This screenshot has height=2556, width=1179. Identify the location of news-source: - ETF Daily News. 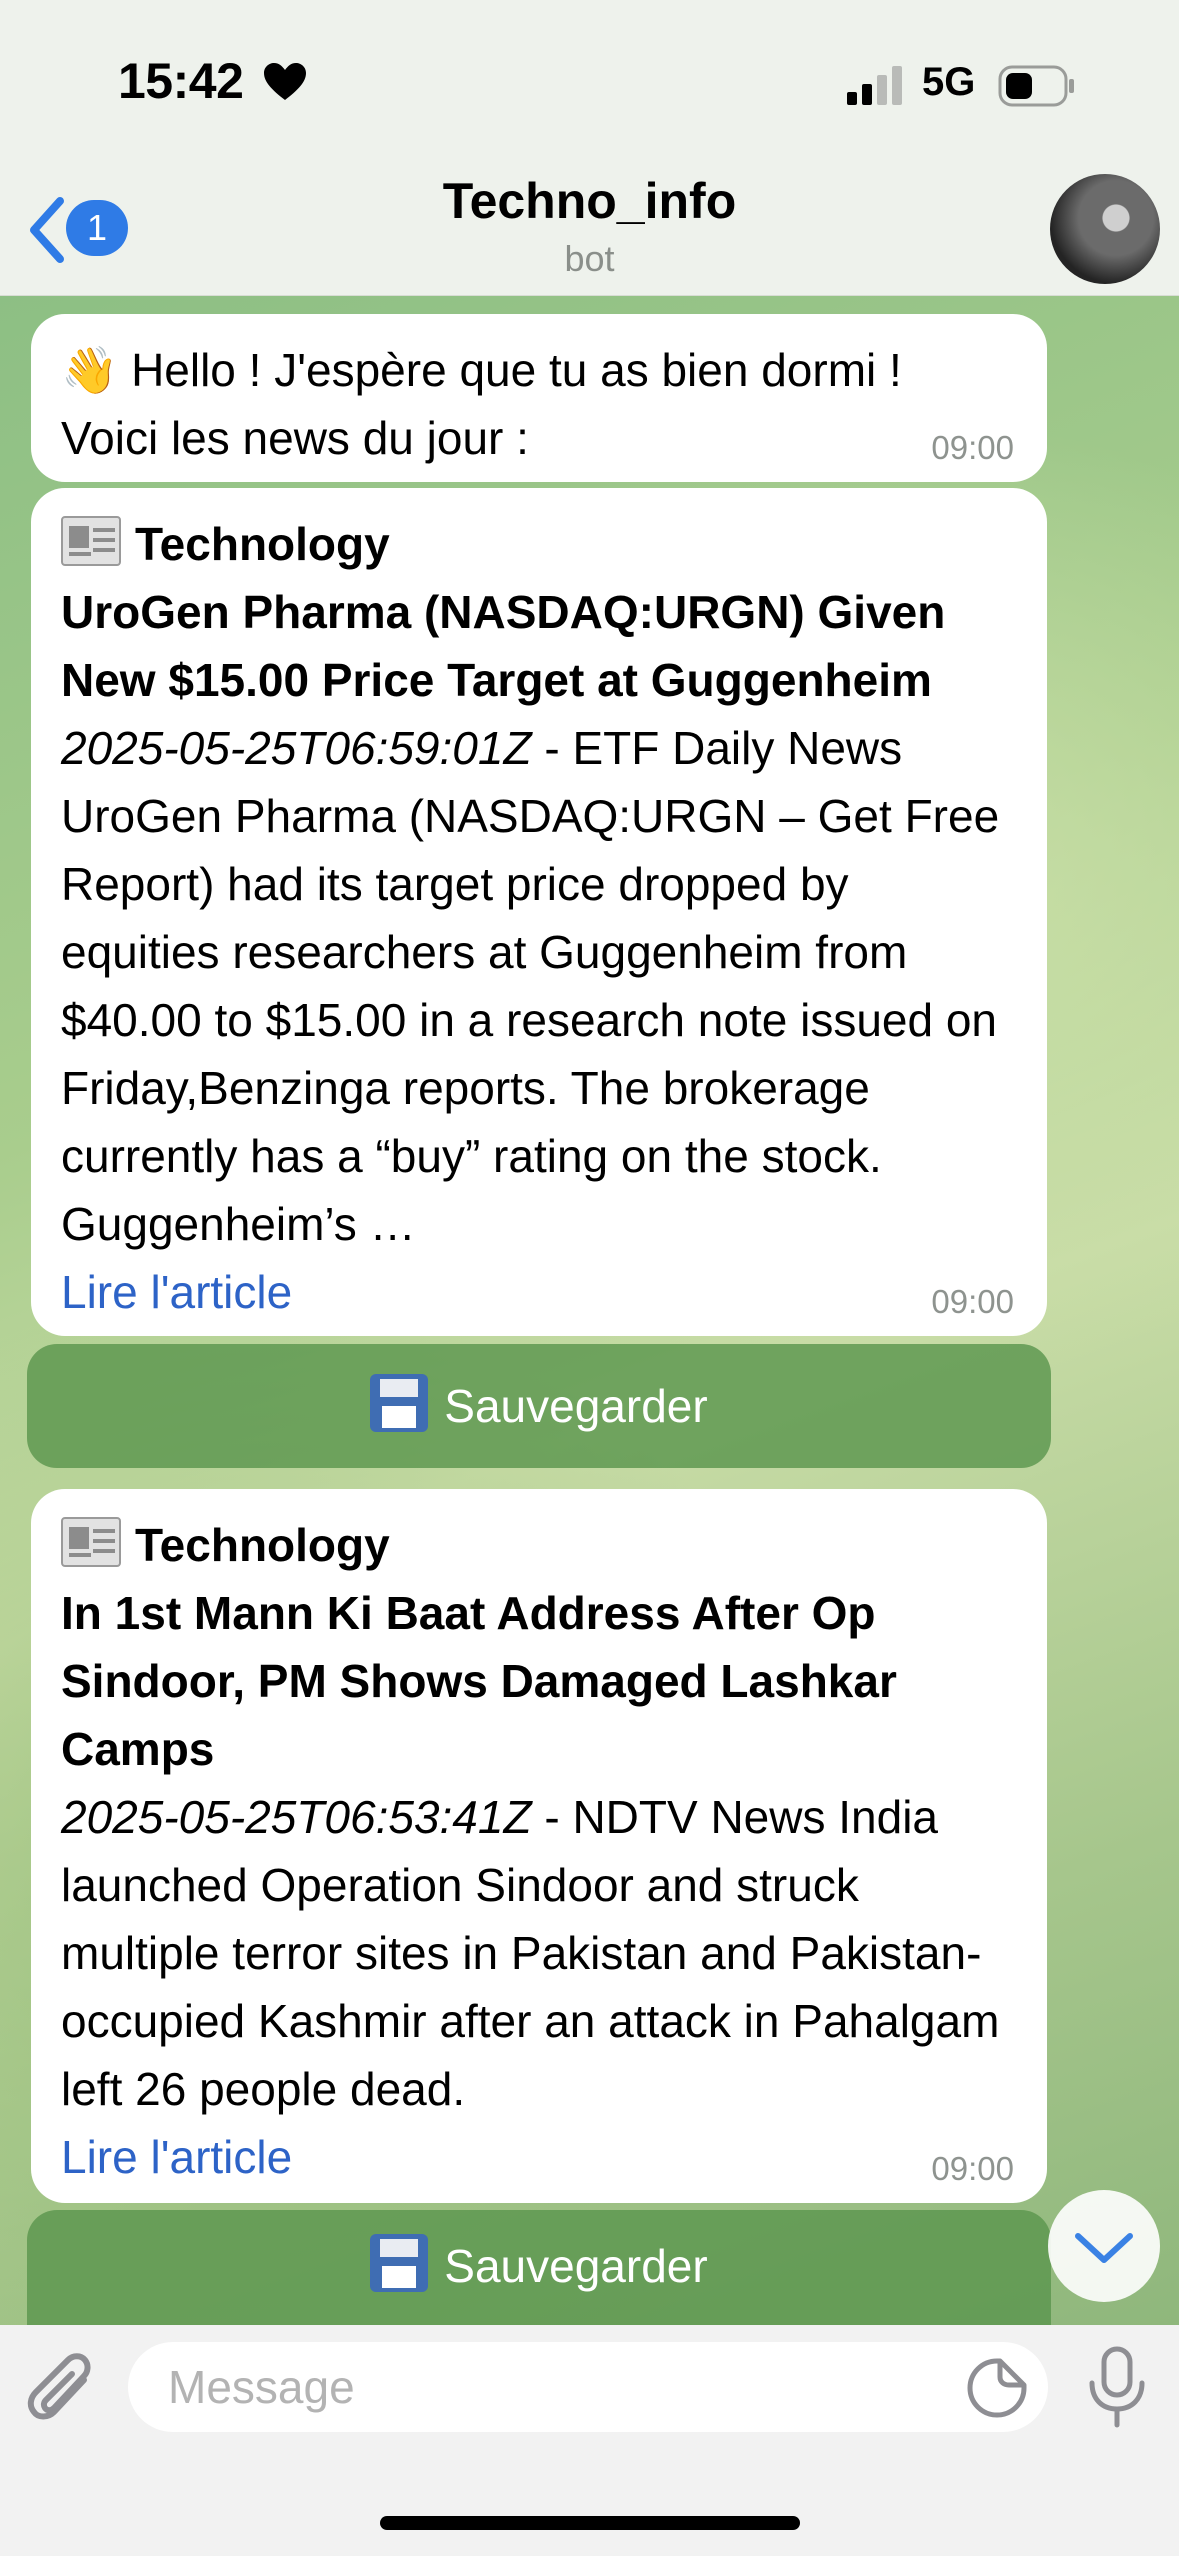
(717, 748).